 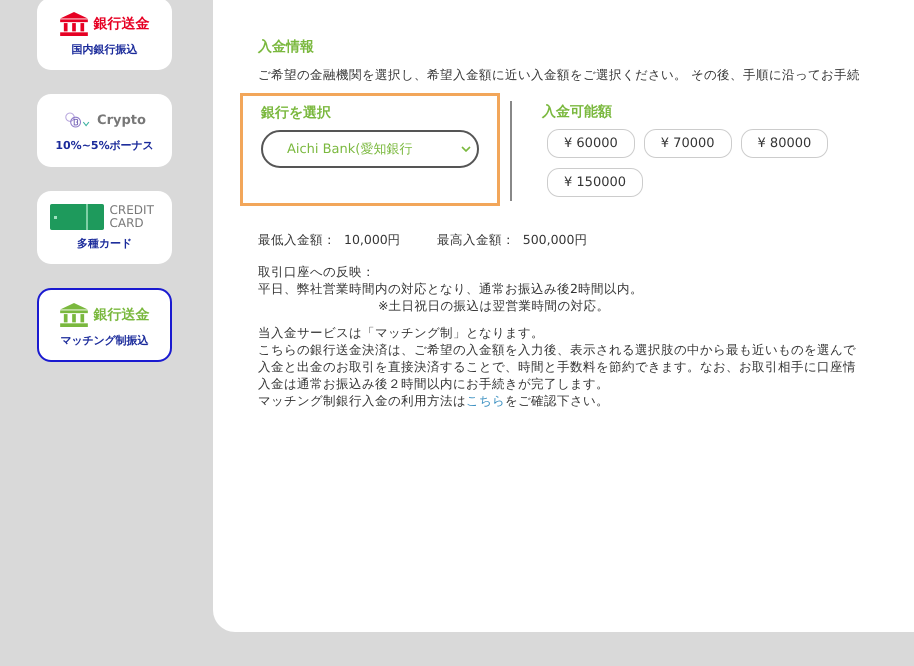 What do you see at coordinates (493, 305) in the screenshot?
I see `reflection-text: ※土日祝日の振込は翌営業時間の対応。` at bounding box center [493, 305].